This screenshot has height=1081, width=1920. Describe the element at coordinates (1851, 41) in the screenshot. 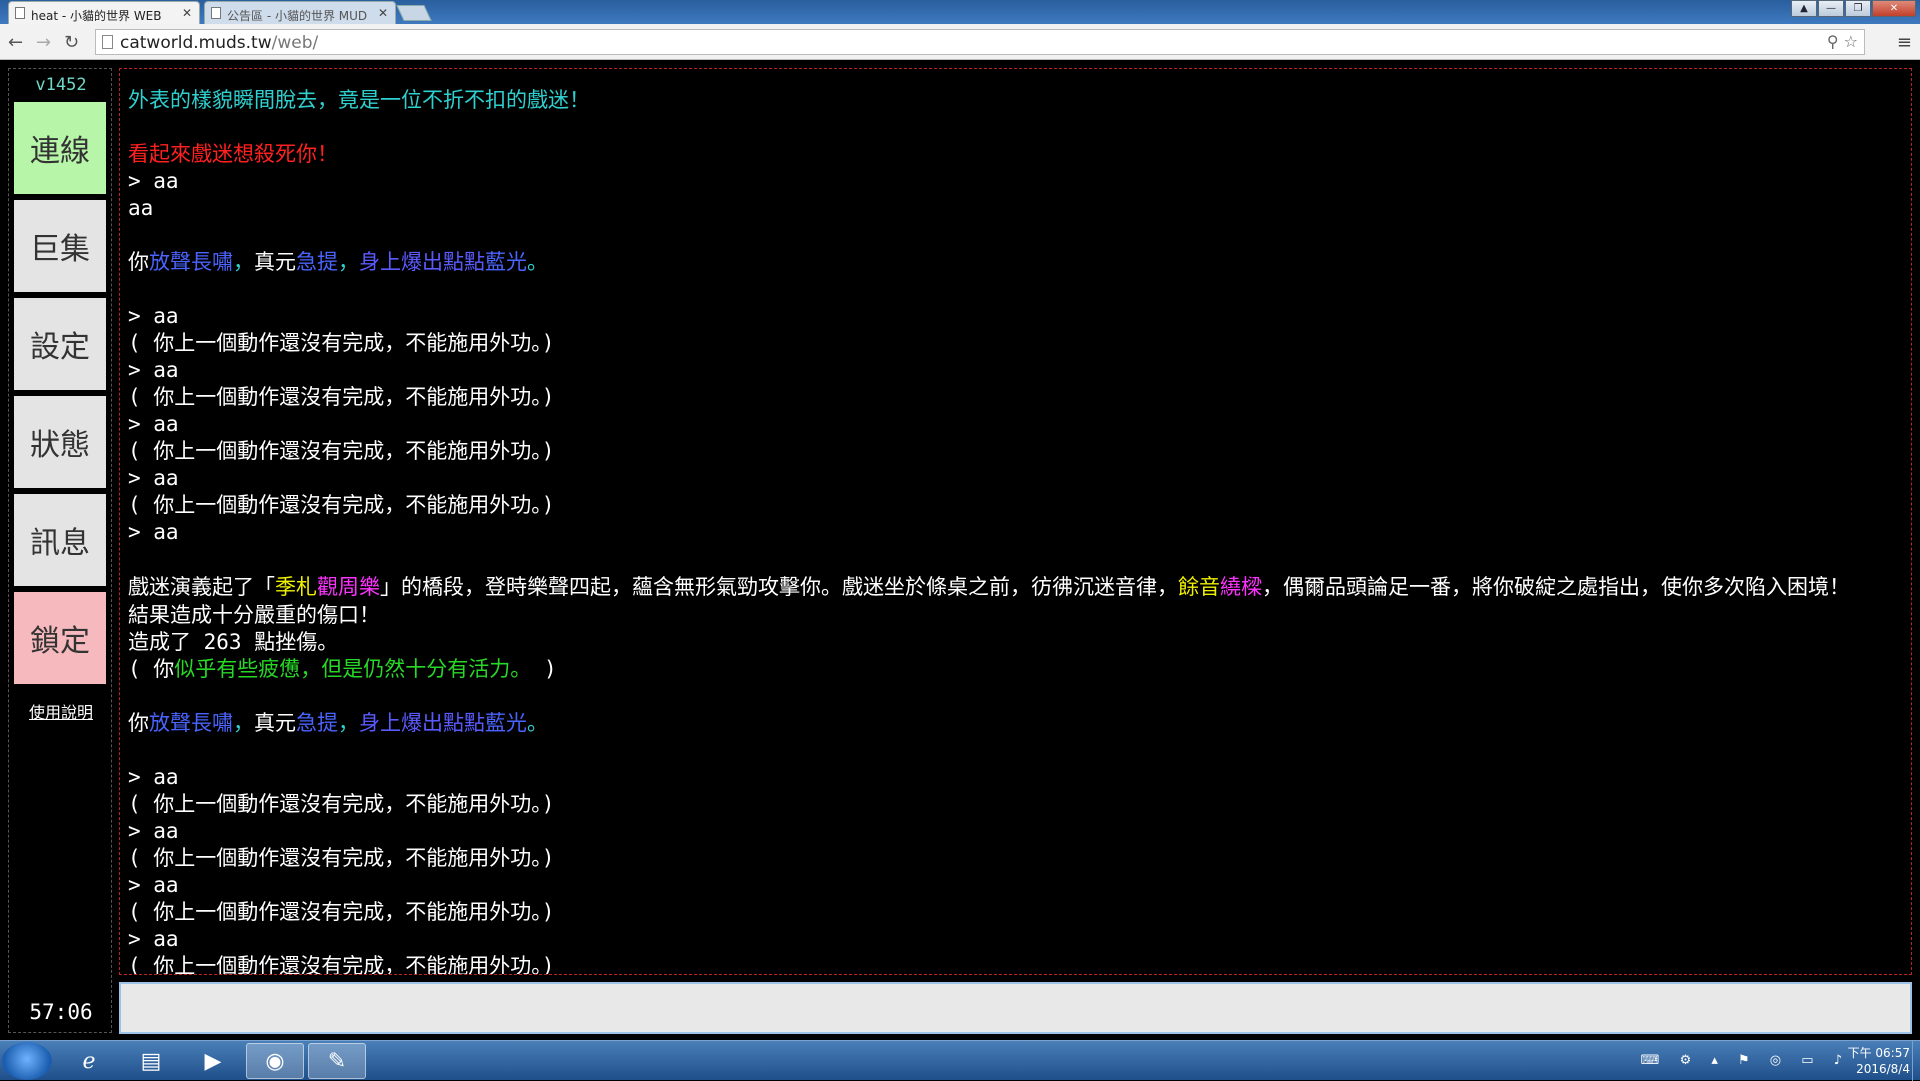

I see `bookmark-star-icon: ☆` at that location.